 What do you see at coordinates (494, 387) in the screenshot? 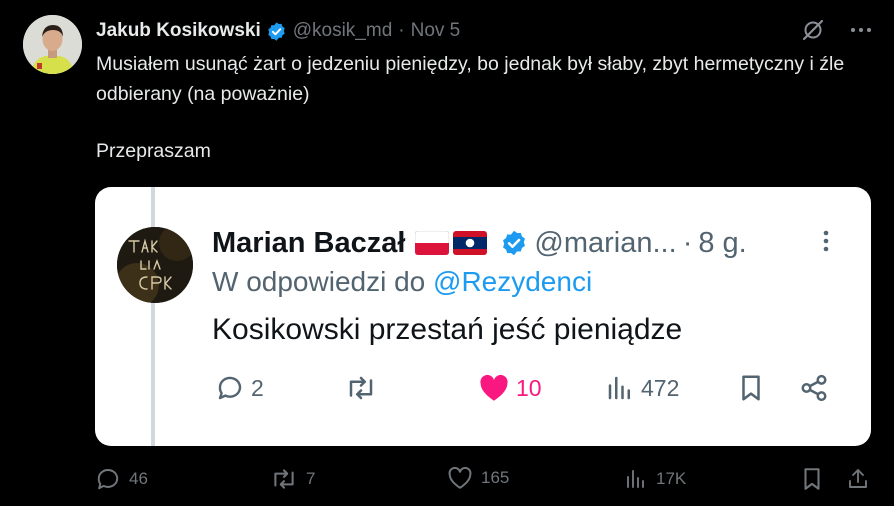
I see `like-filled-icon` at bounding box center [494, 387].